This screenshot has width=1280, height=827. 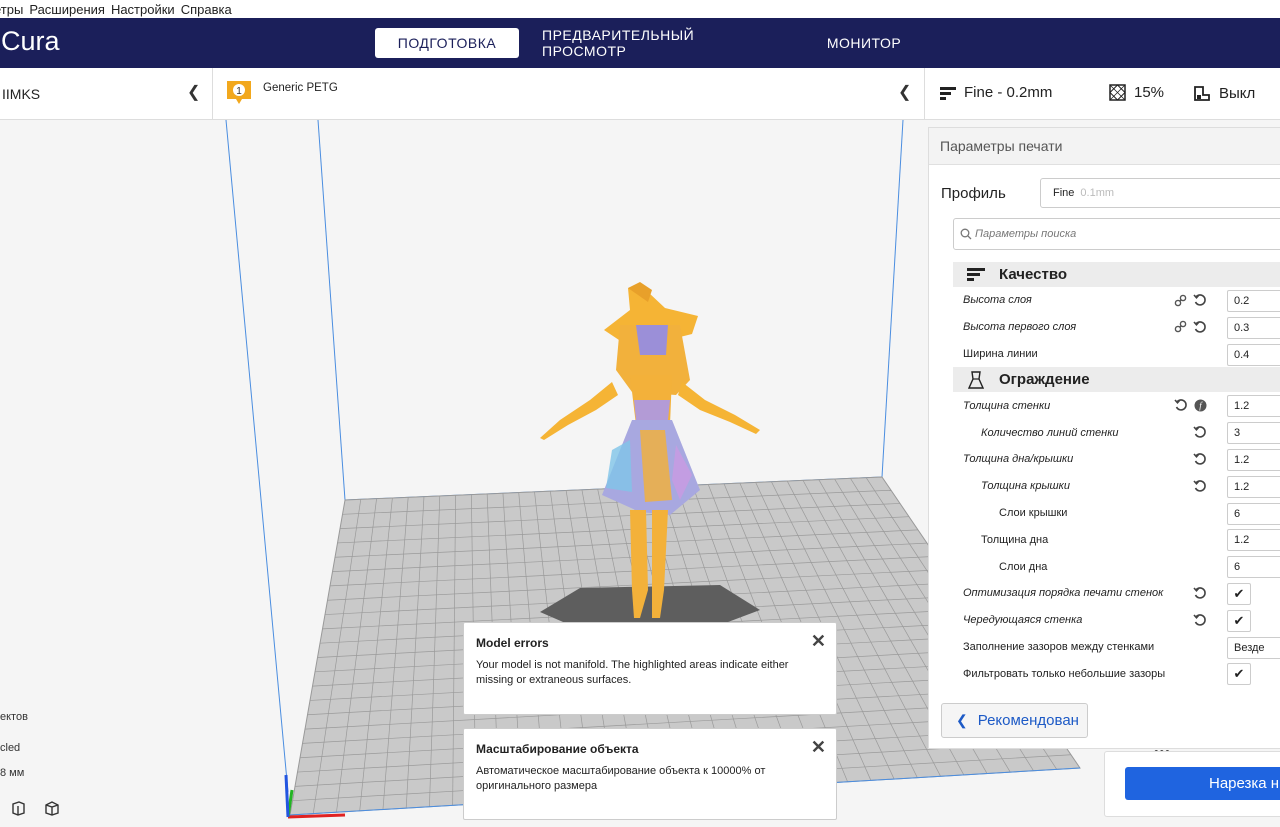 I want to click on quality-summary: Fine - 0.2mm, so click(x=996, y=92).